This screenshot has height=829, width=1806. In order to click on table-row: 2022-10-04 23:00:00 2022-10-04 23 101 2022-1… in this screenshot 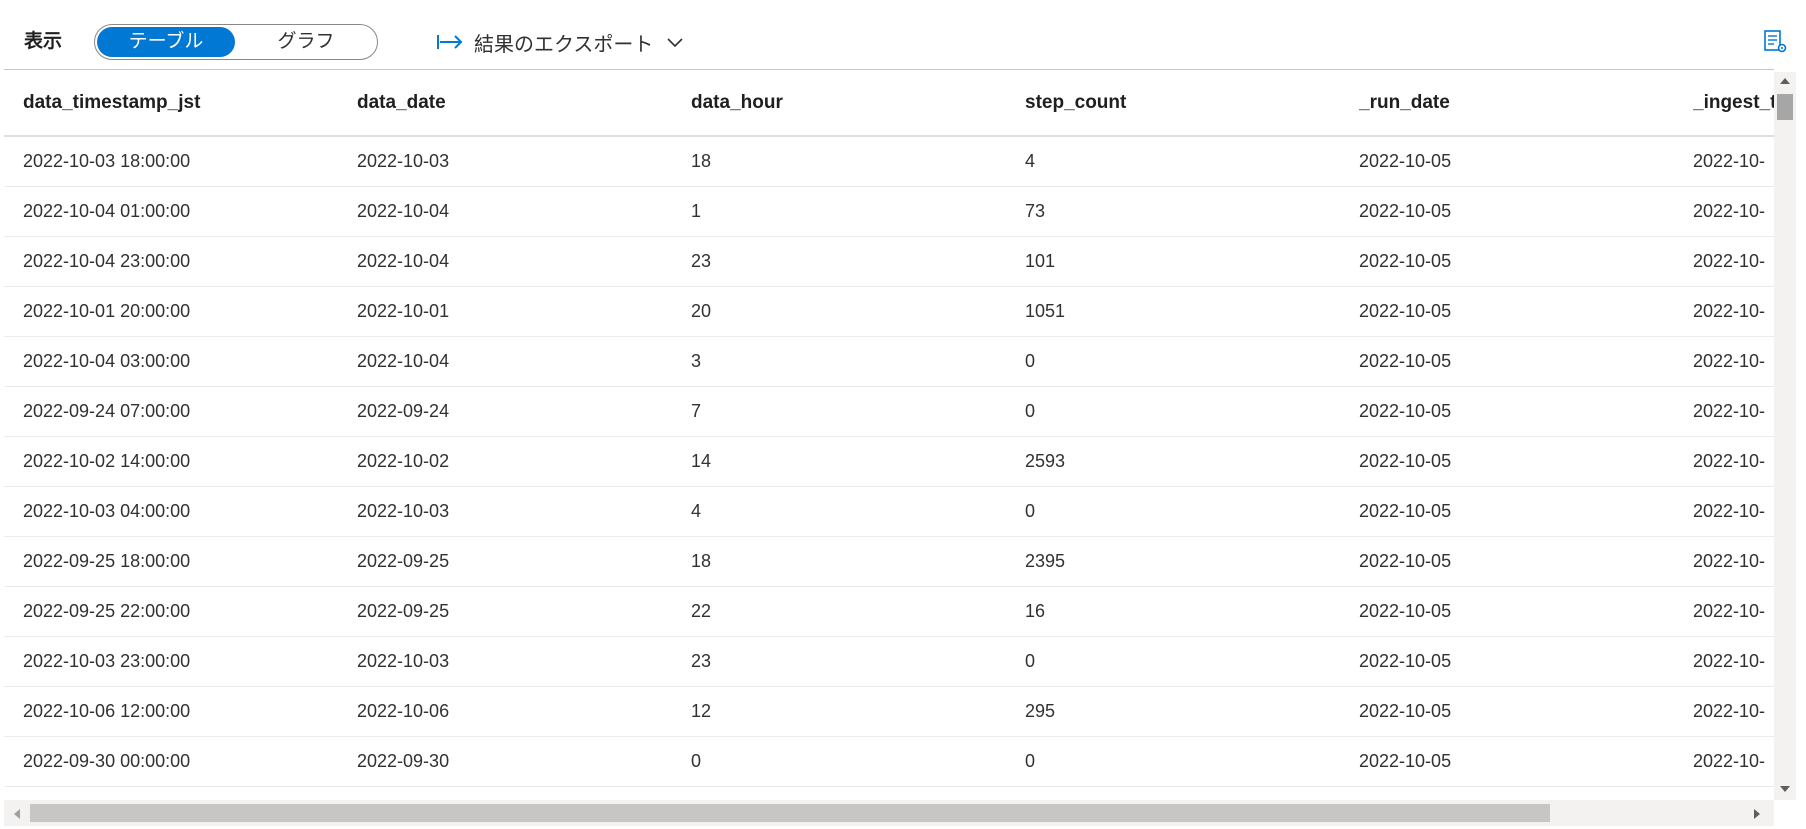, I will do `click(889, 262)`.